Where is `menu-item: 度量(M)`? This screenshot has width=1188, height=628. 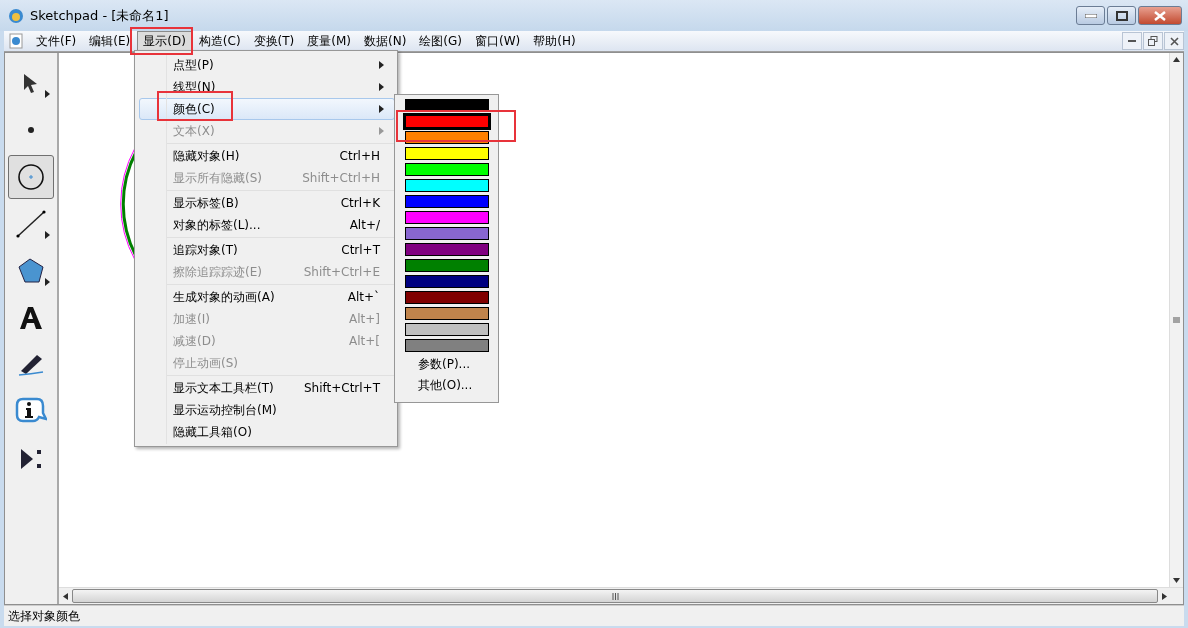
menu-item: 度量(M) is located at coordinates (329, 41).